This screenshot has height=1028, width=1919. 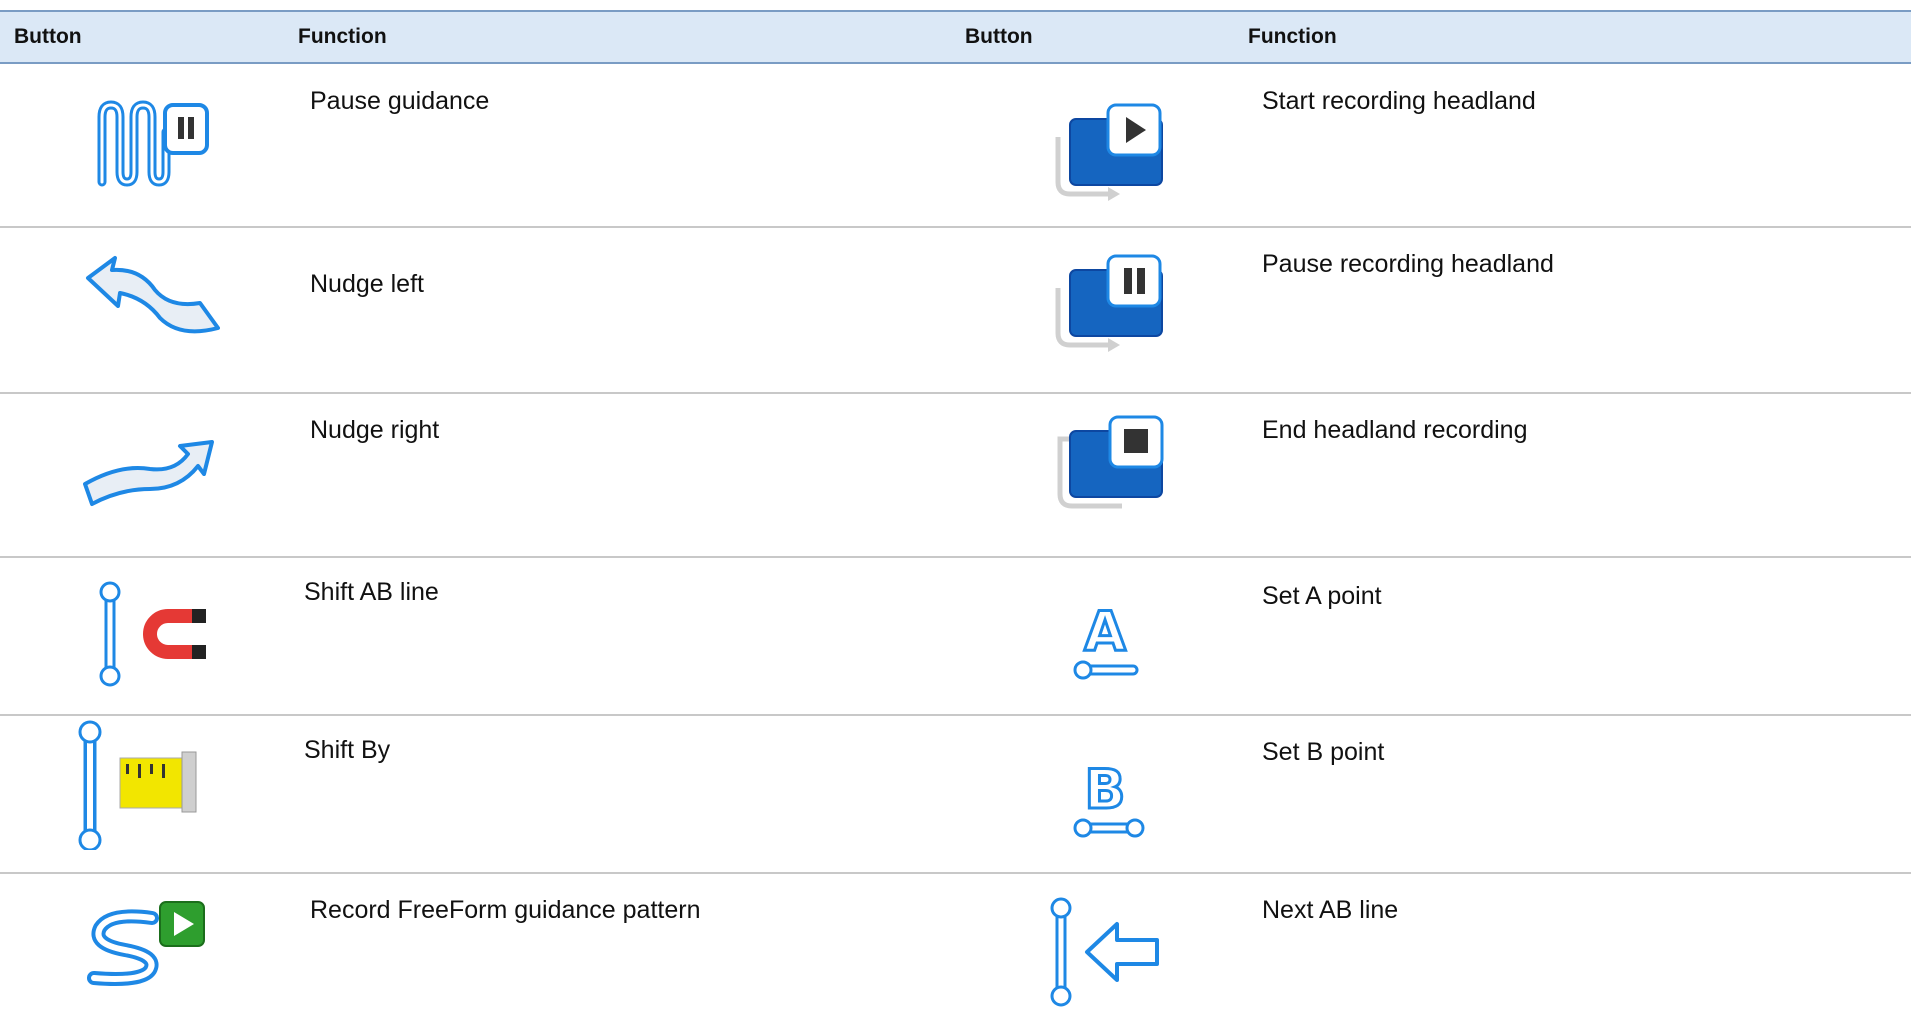 I want to click on header-button-col-2: Button, so click(x=999, y=36).